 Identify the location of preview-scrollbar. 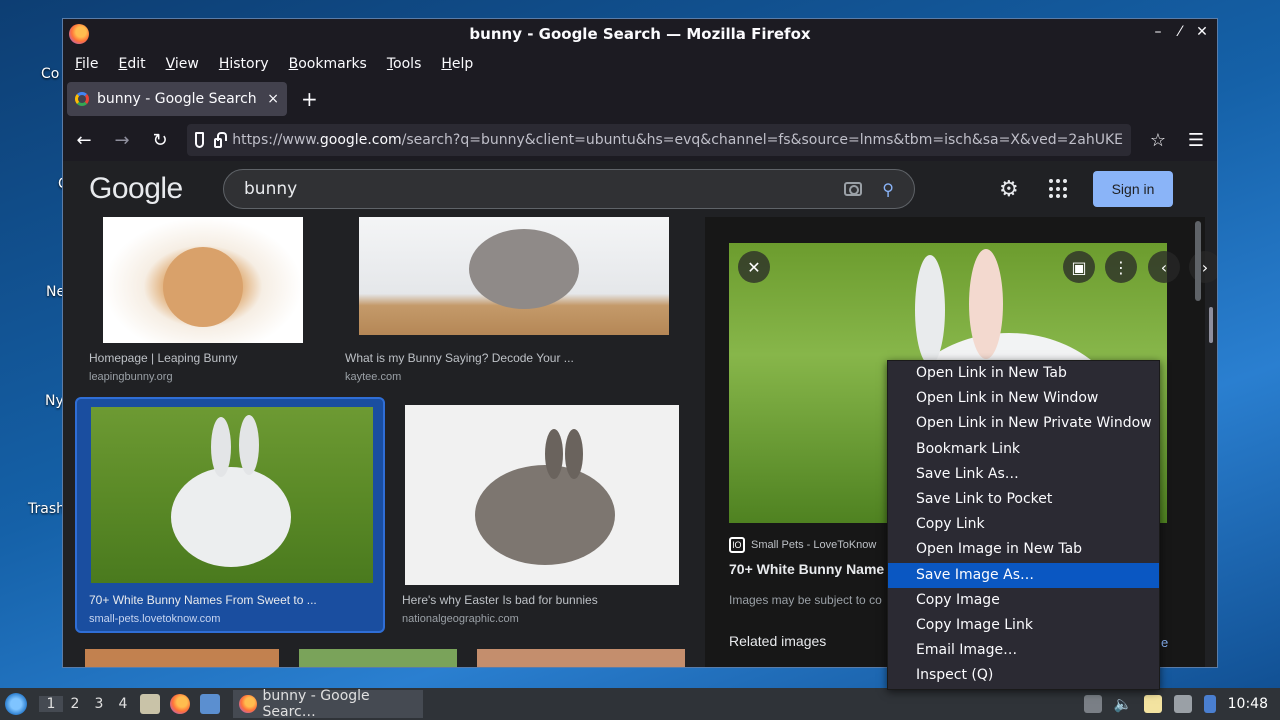
(1198, 261).